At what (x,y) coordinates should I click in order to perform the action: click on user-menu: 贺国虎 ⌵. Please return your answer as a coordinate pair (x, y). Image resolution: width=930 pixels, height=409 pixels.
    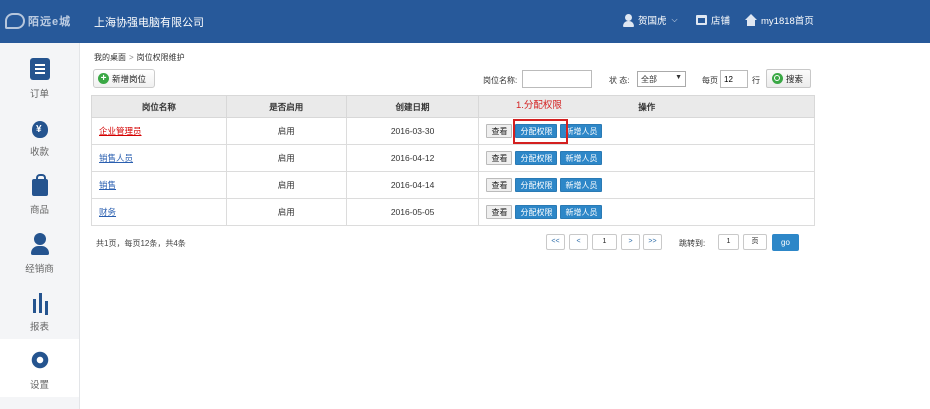
    Looking at the image, I should click on (650, 20).